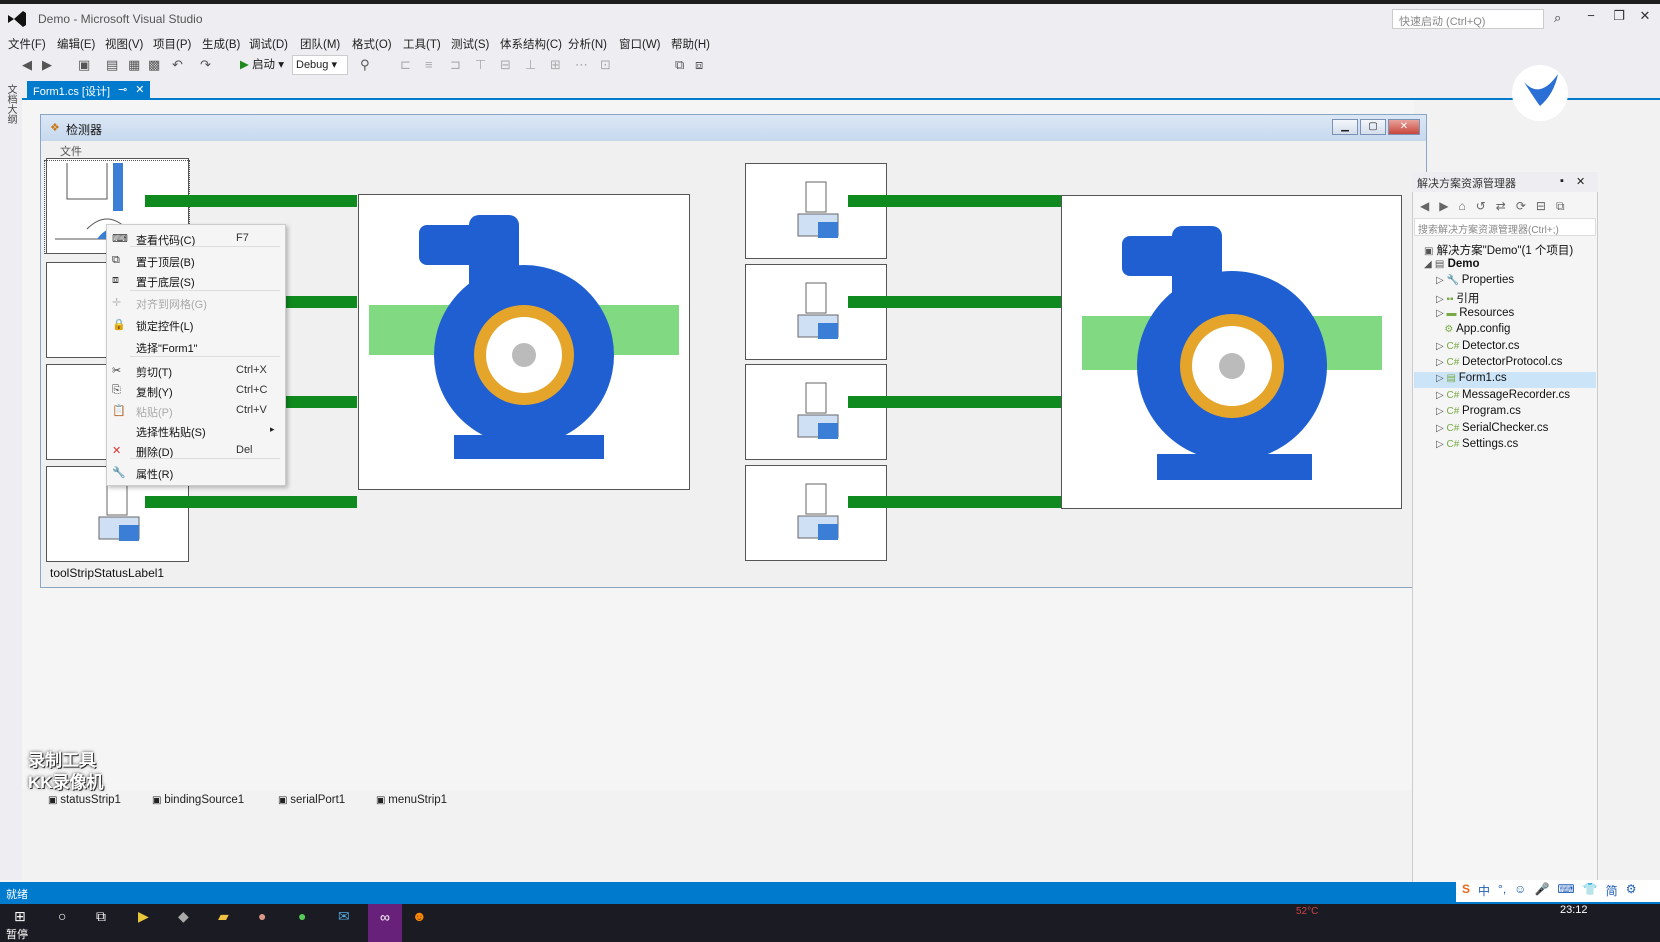  What do you see at coordinates (405, 65) in the screenshot?
I see `align-left-icon: ⊏` at bounding box center [405, 65].